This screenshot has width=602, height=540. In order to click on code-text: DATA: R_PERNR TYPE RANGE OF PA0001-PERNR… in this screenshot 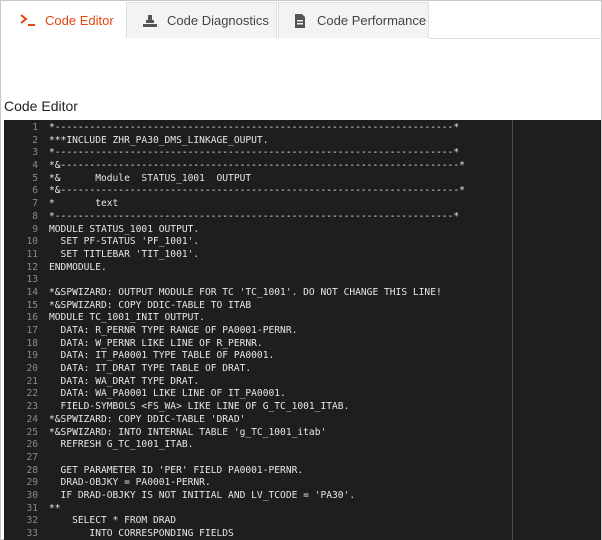, I will do `click(173, 330)`.